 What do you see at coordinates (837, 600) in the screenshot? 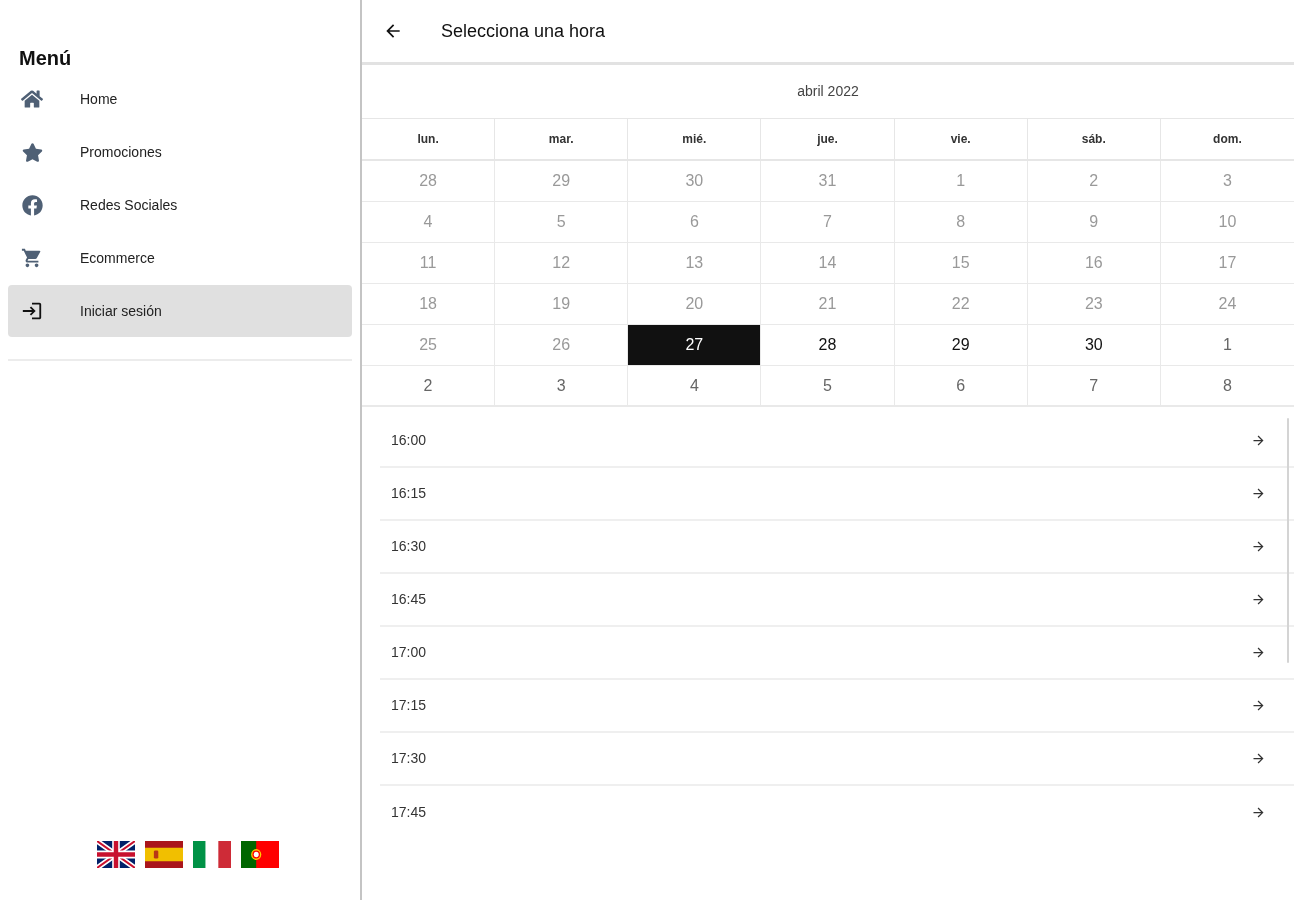
I see `time-slot: 16:45` at bounding box center [837, 600].